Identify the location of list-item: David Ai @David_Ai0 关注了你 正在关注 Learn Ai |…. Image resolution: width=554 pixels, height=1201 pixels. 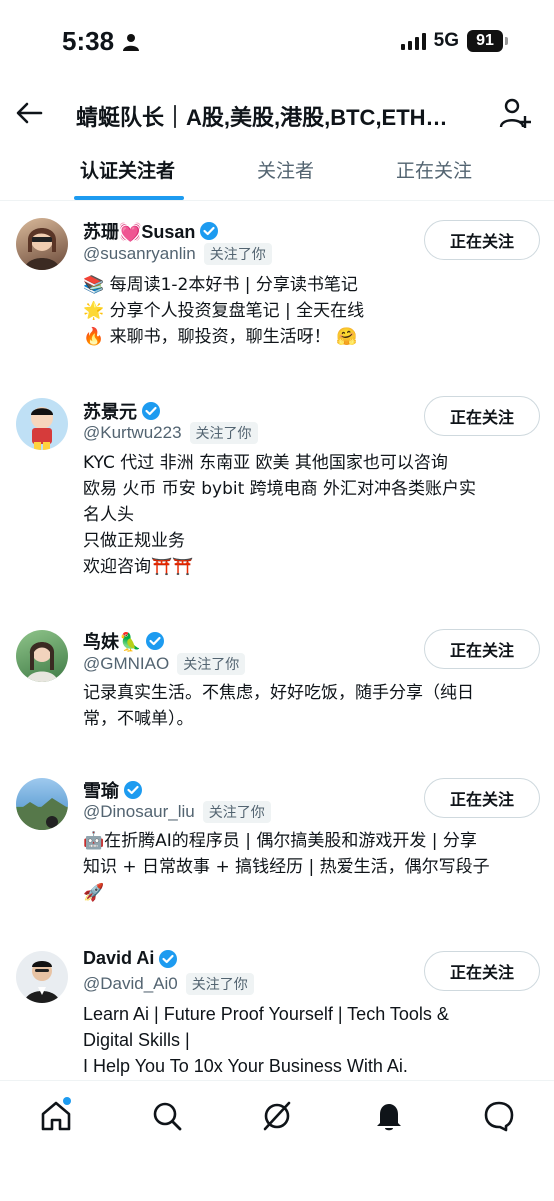
(277, 1012).